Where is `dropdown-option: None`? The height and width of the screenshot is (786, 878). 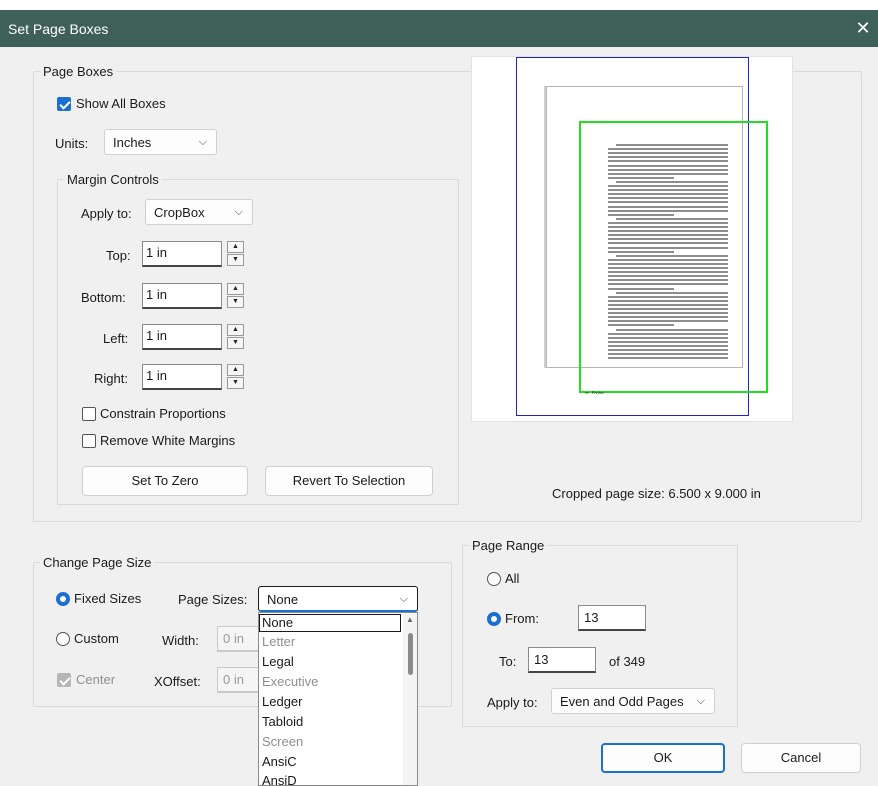 dropdown-option: None is located at coordinates (330, 623).